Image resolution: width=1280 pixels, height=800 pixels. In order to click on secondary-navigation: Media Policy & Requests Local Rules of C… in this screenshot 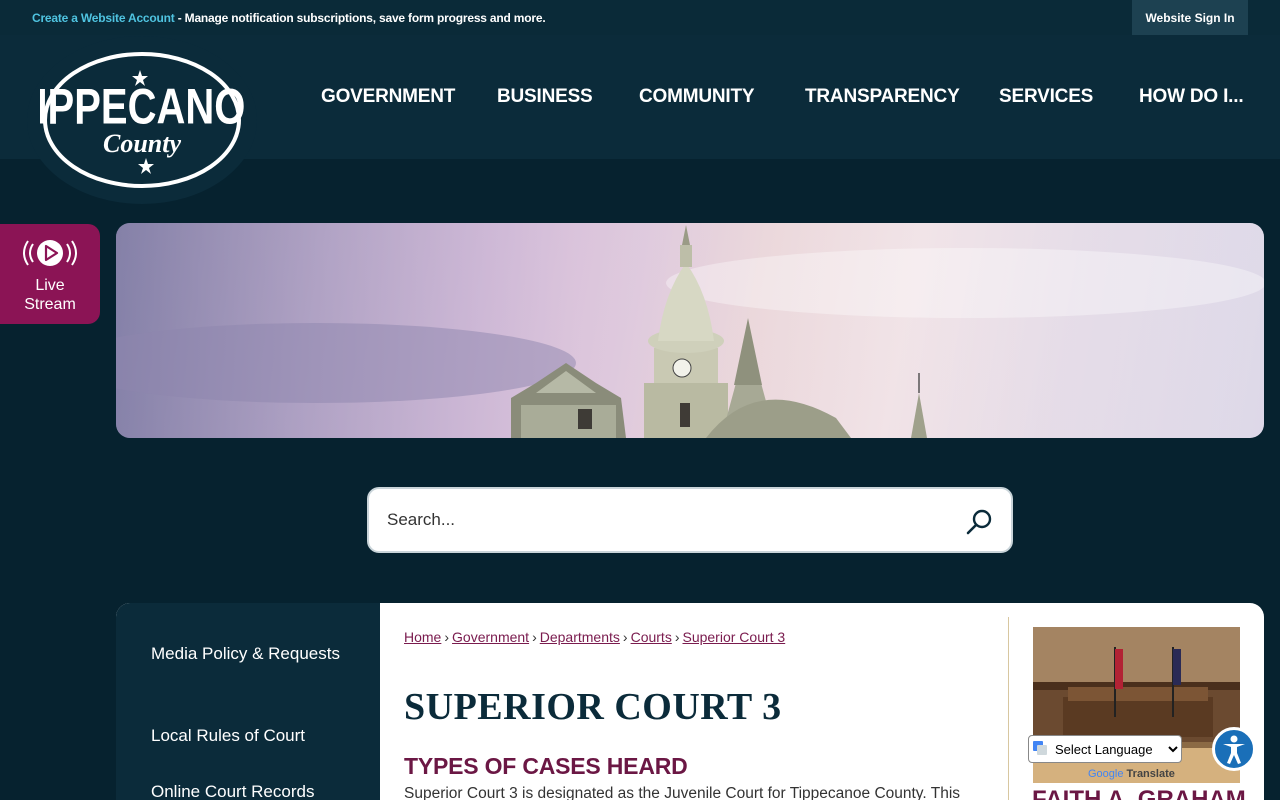, I will do `click(248, 701)`.